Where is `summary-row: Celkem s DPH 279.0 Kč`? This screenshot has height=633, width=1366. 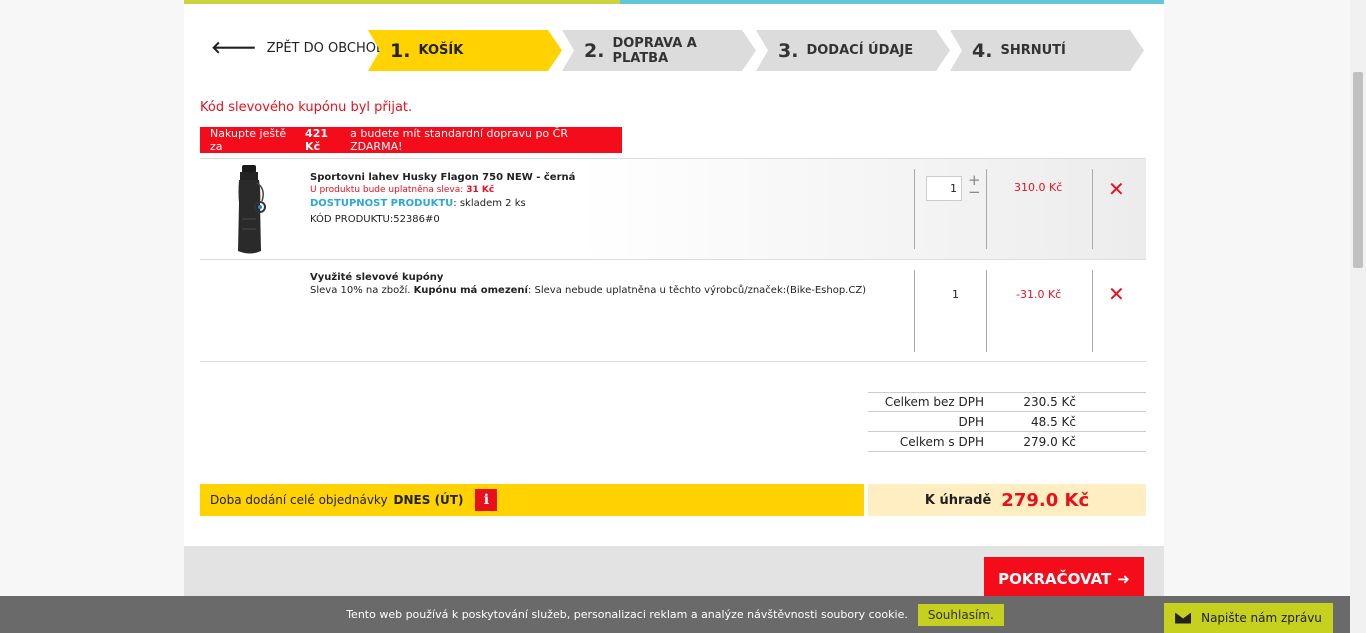 summary-row: Celkem s DPH 279.0 Kč is located at coordinates (1007, 442).